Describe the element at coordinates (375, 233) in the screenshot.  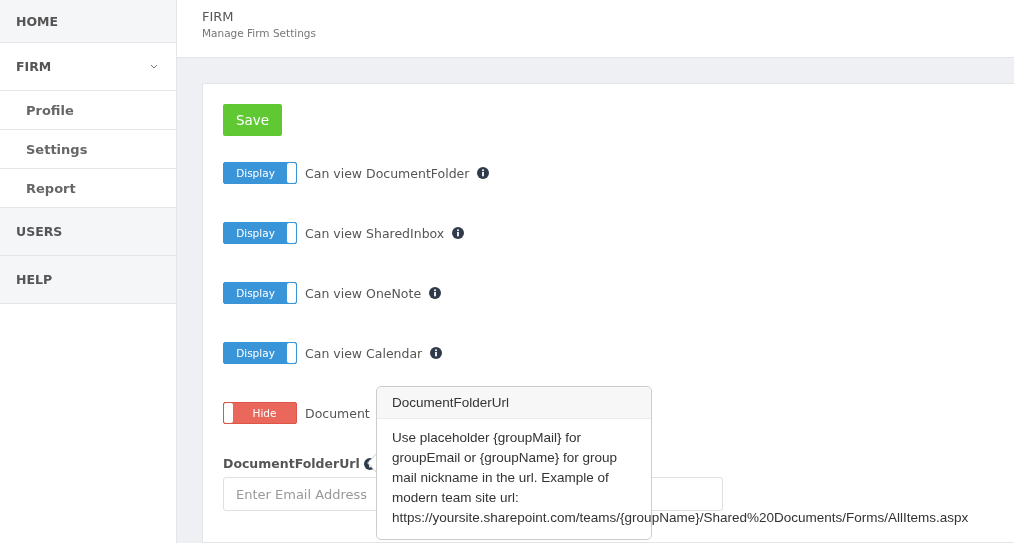
I see `toggle-label: Can view SharedInbox` at that location.